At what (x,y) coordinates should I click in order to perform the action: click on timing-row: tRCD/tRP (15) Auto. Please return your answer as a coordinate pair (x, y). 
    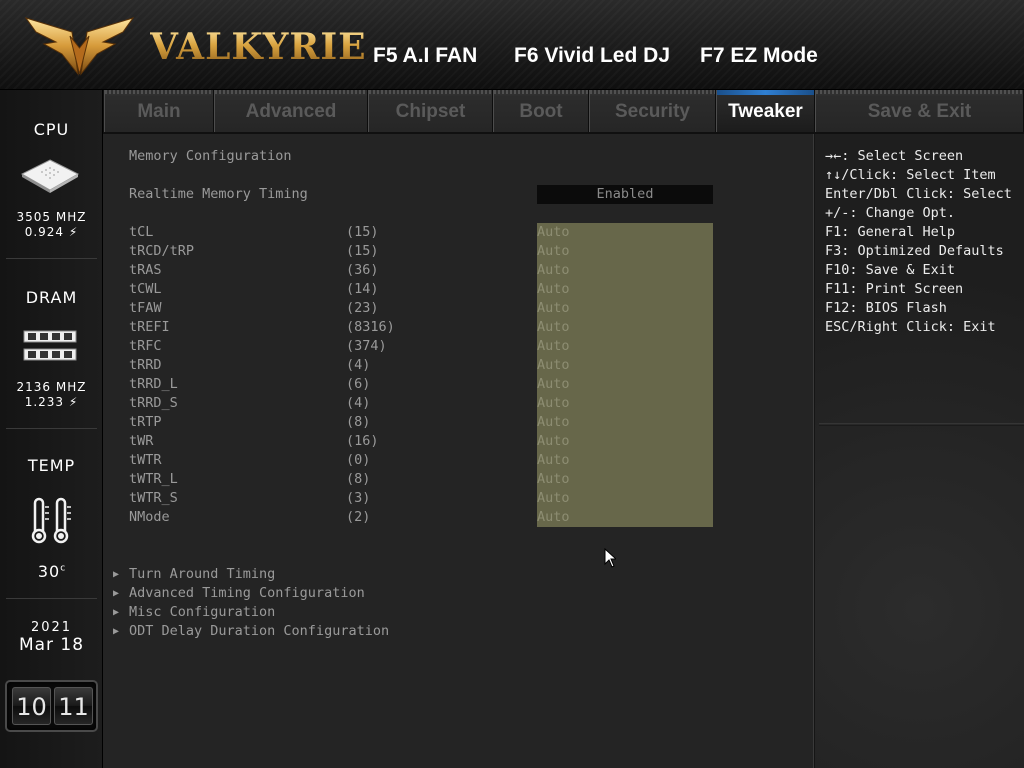
    Looking at the image, I should click on (458, 251).